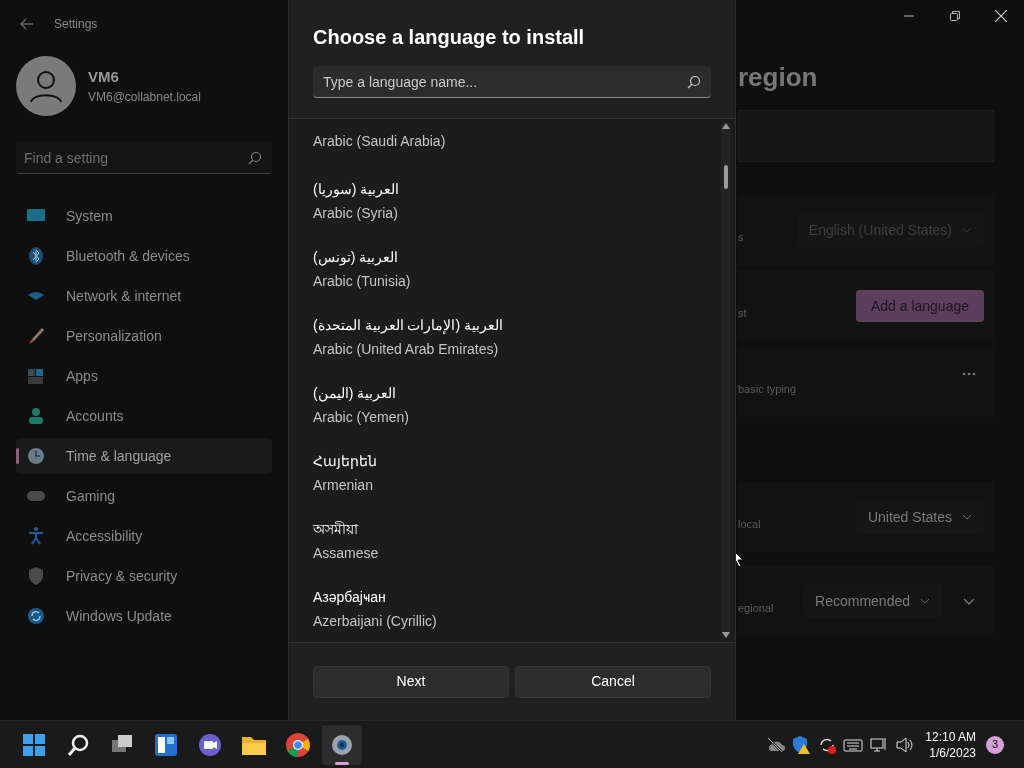  What do you see at coordinates (905, 744) in the screenshot?
I see `volume-icon` at bounding box center [905, 744].